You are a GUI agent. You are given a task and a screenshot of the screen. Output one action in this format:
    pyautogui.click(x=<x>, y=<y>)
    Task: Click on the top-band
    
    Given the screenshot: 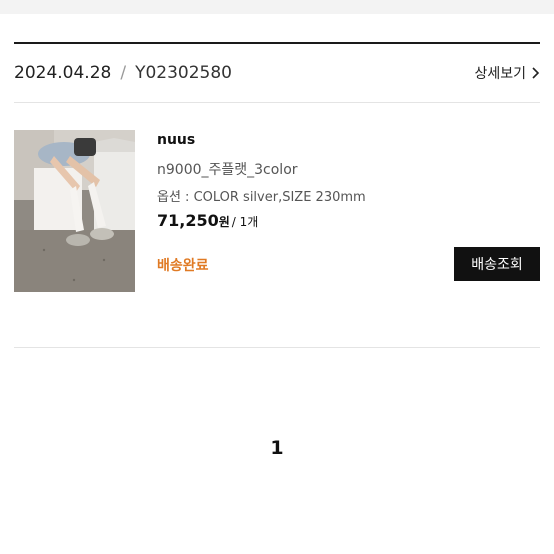 What is the action you would take?
    pyautogui.click(x=277, y=7)
    